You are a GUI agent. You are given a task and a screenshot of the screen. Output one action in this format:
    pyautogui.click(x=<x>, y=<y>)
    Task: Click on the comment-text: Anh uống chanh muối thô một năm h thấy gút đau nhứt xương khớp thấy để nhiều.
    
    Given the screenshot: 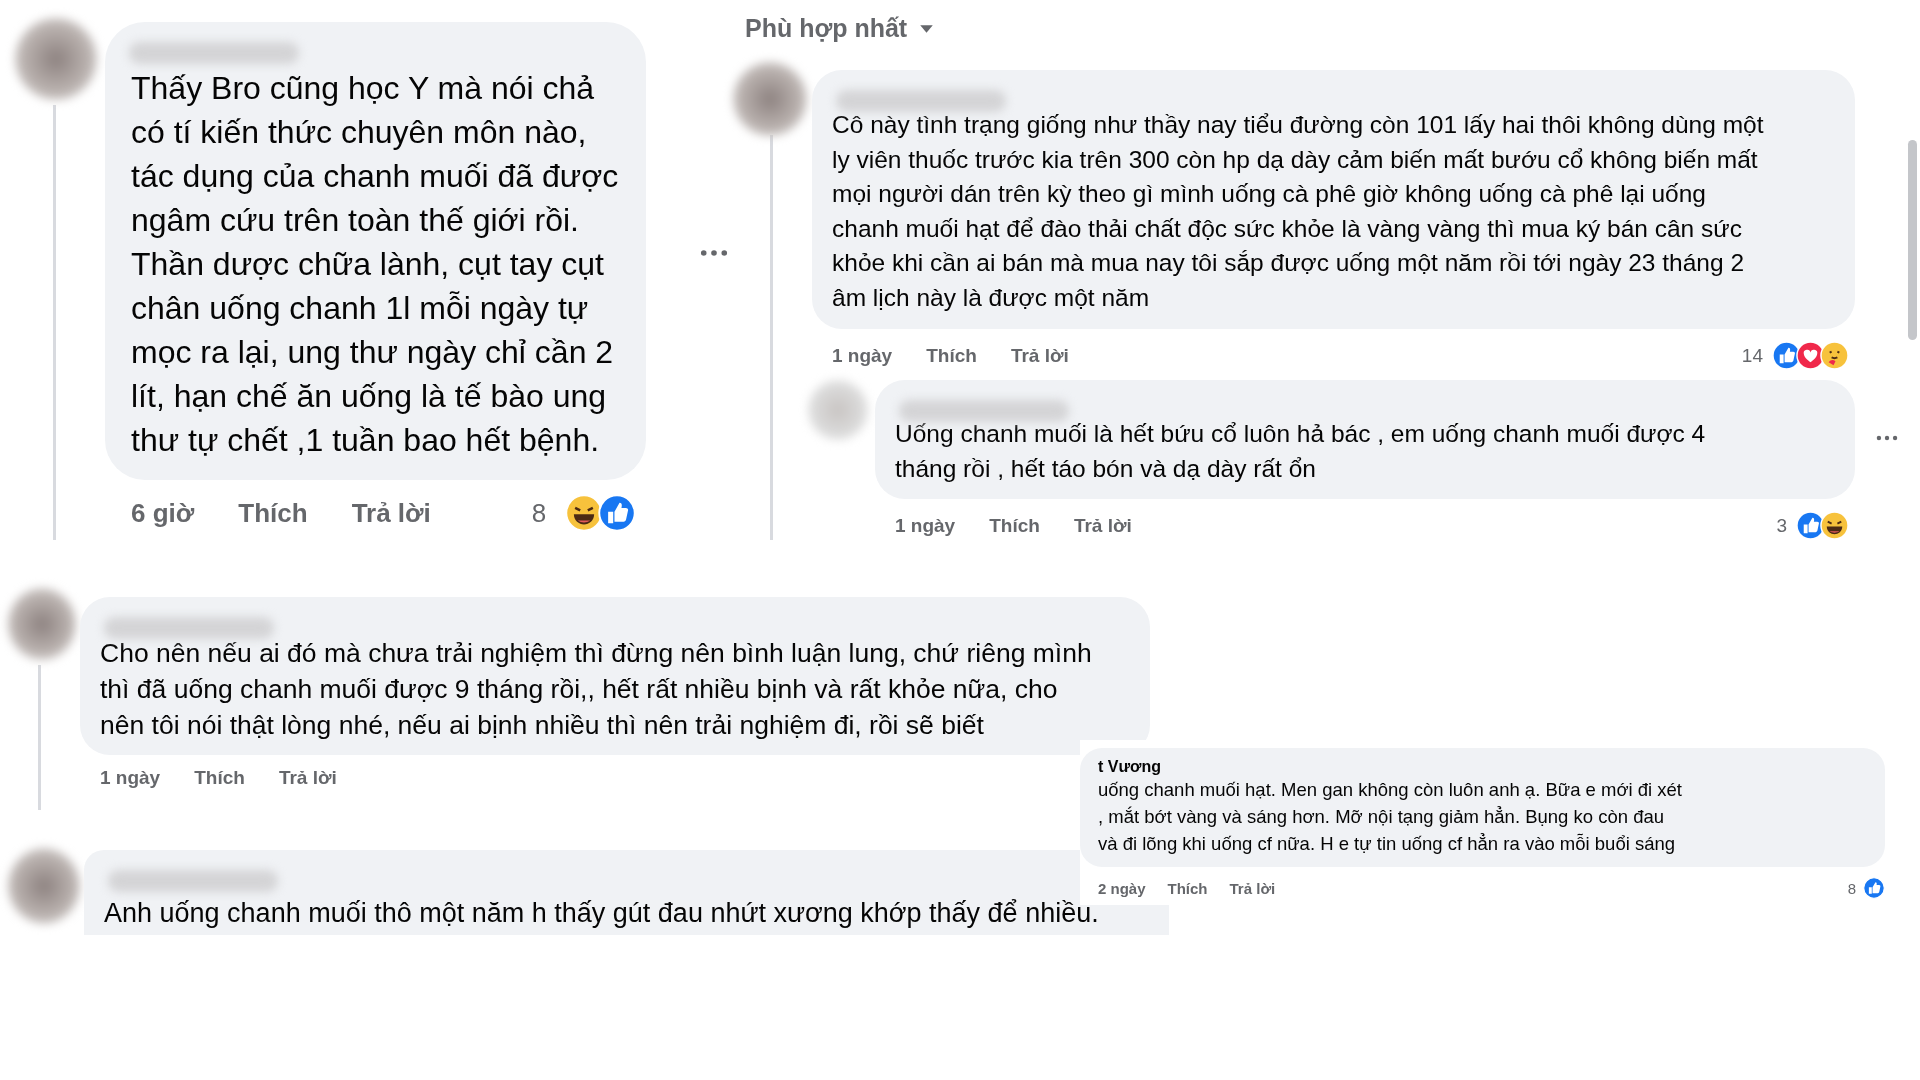 What is the action you would take?
    pyautogui.click(x=602, y=913)
    